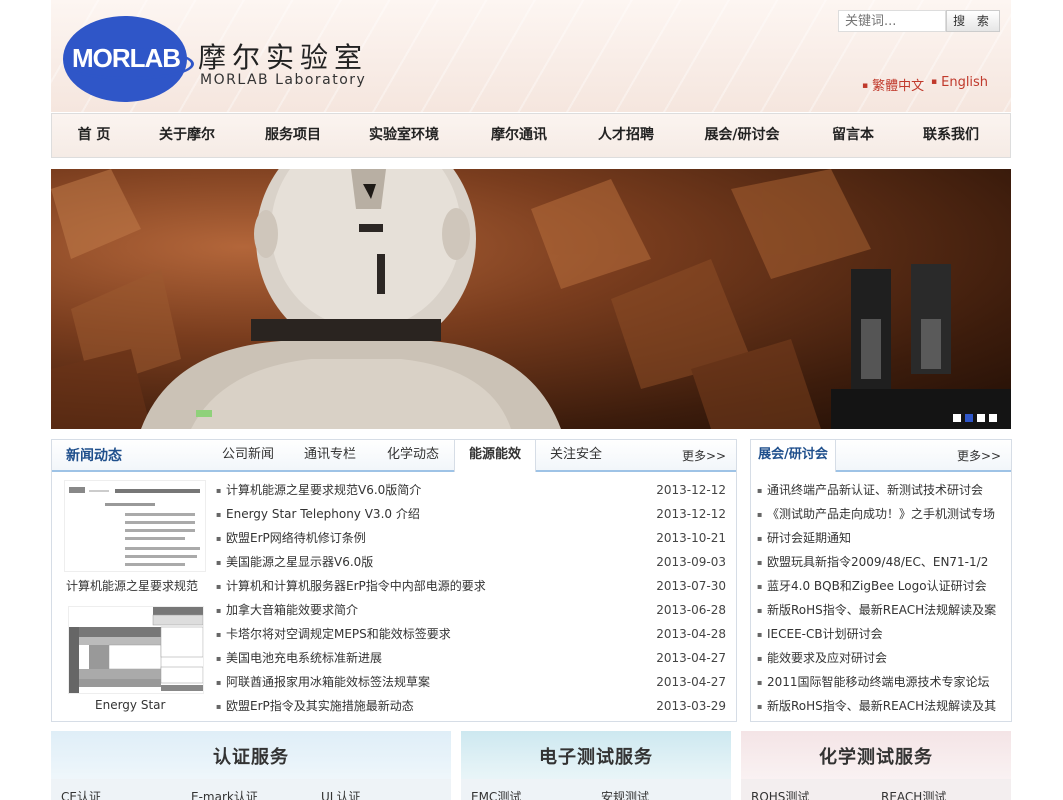 Image resolution: width=1063 pixels, height=800 pixels. Describe the element at coordinates (884, 490) in the screenshot. I see `expo-item: ▪ 通讯终端产品新认证、新测试技术研讨会` at that location.